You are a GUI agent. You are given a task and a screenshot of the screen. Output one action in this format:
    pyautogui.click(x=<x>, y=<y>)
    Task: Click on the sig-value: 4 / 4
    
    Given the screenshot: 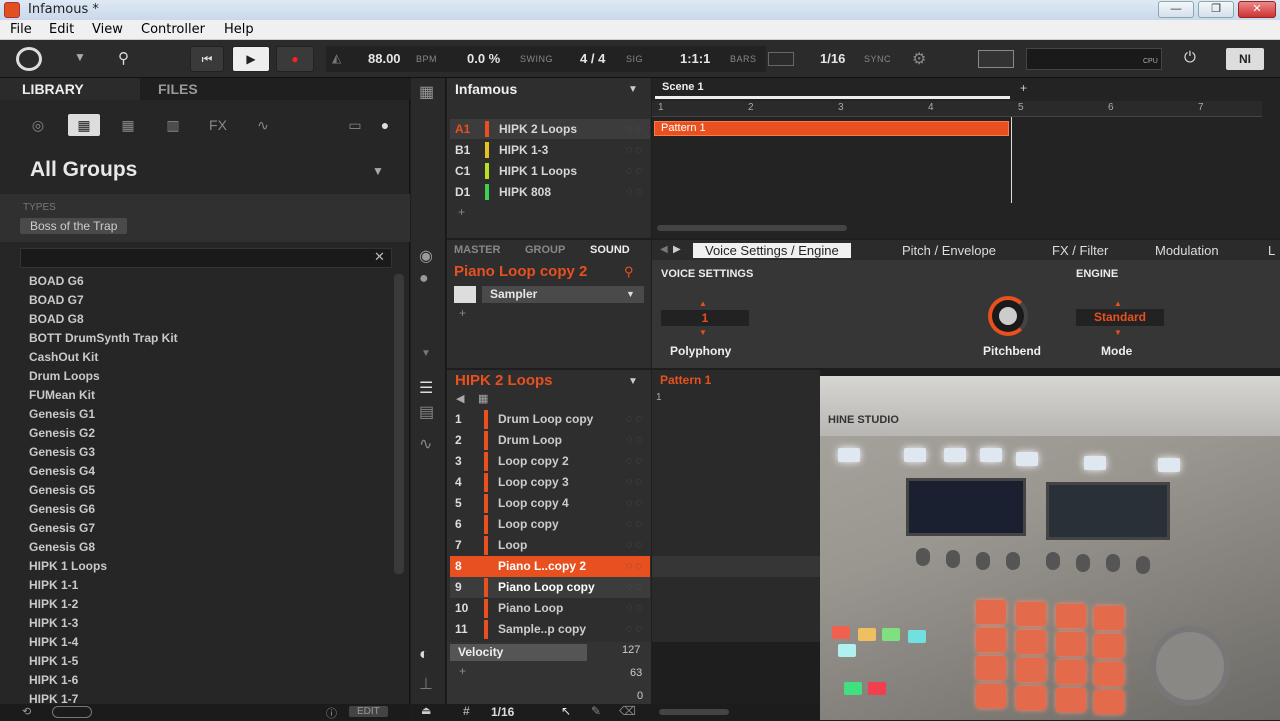 What is the action you would take?
    pyautogui.click(x=592, y=58)
    